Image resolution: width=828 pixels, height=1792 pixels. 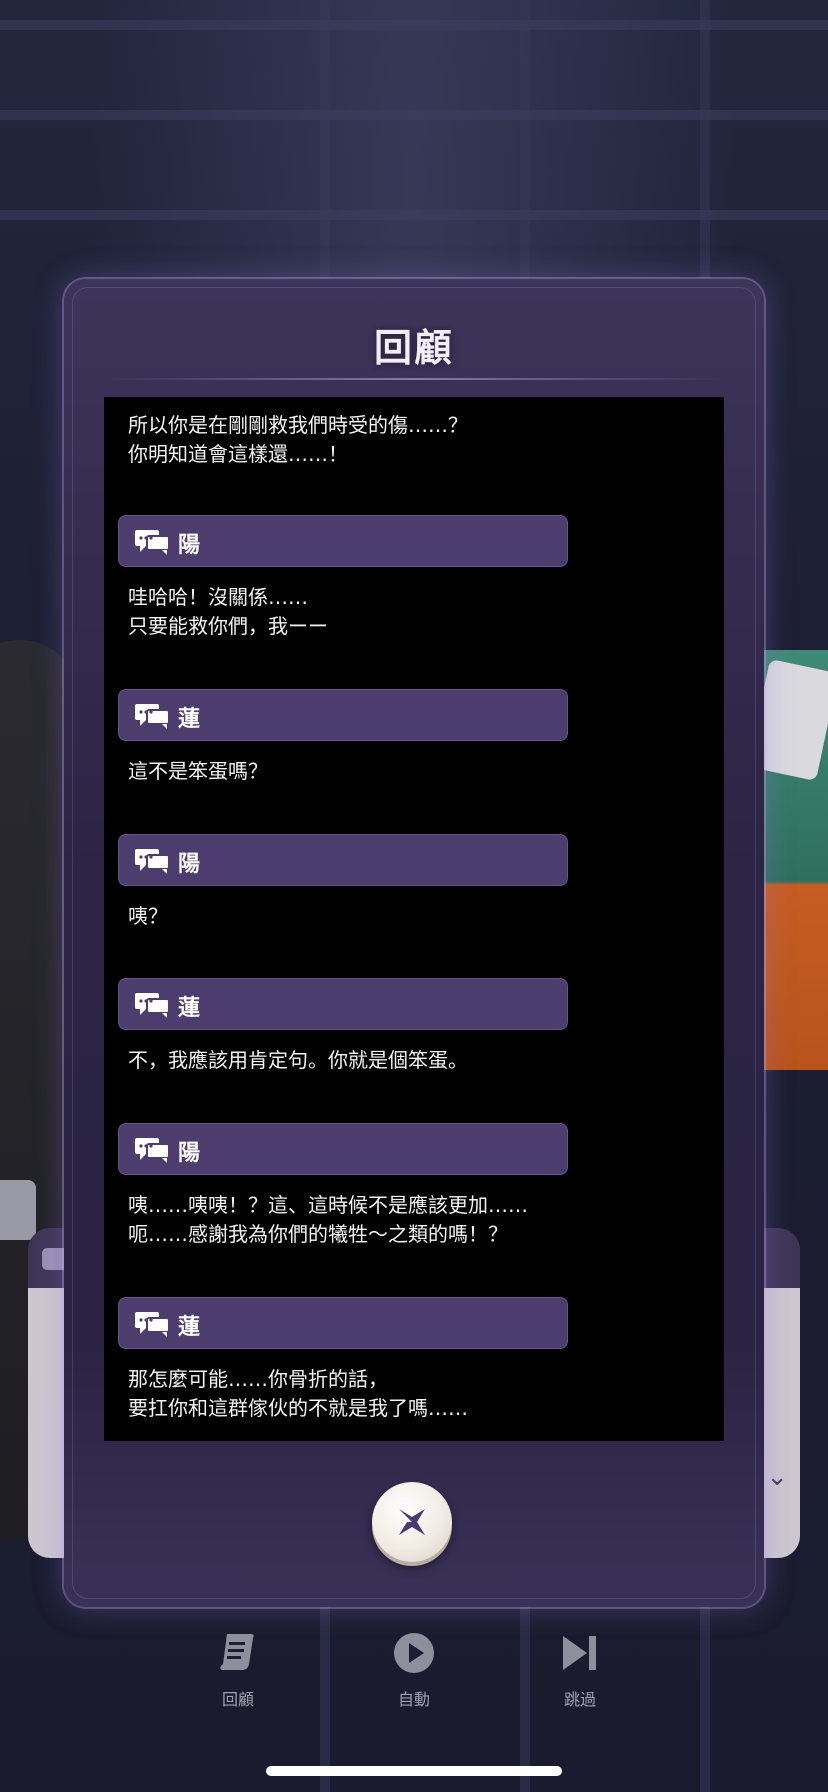 I want to click on play-icon, so click(x=414, y=1653).